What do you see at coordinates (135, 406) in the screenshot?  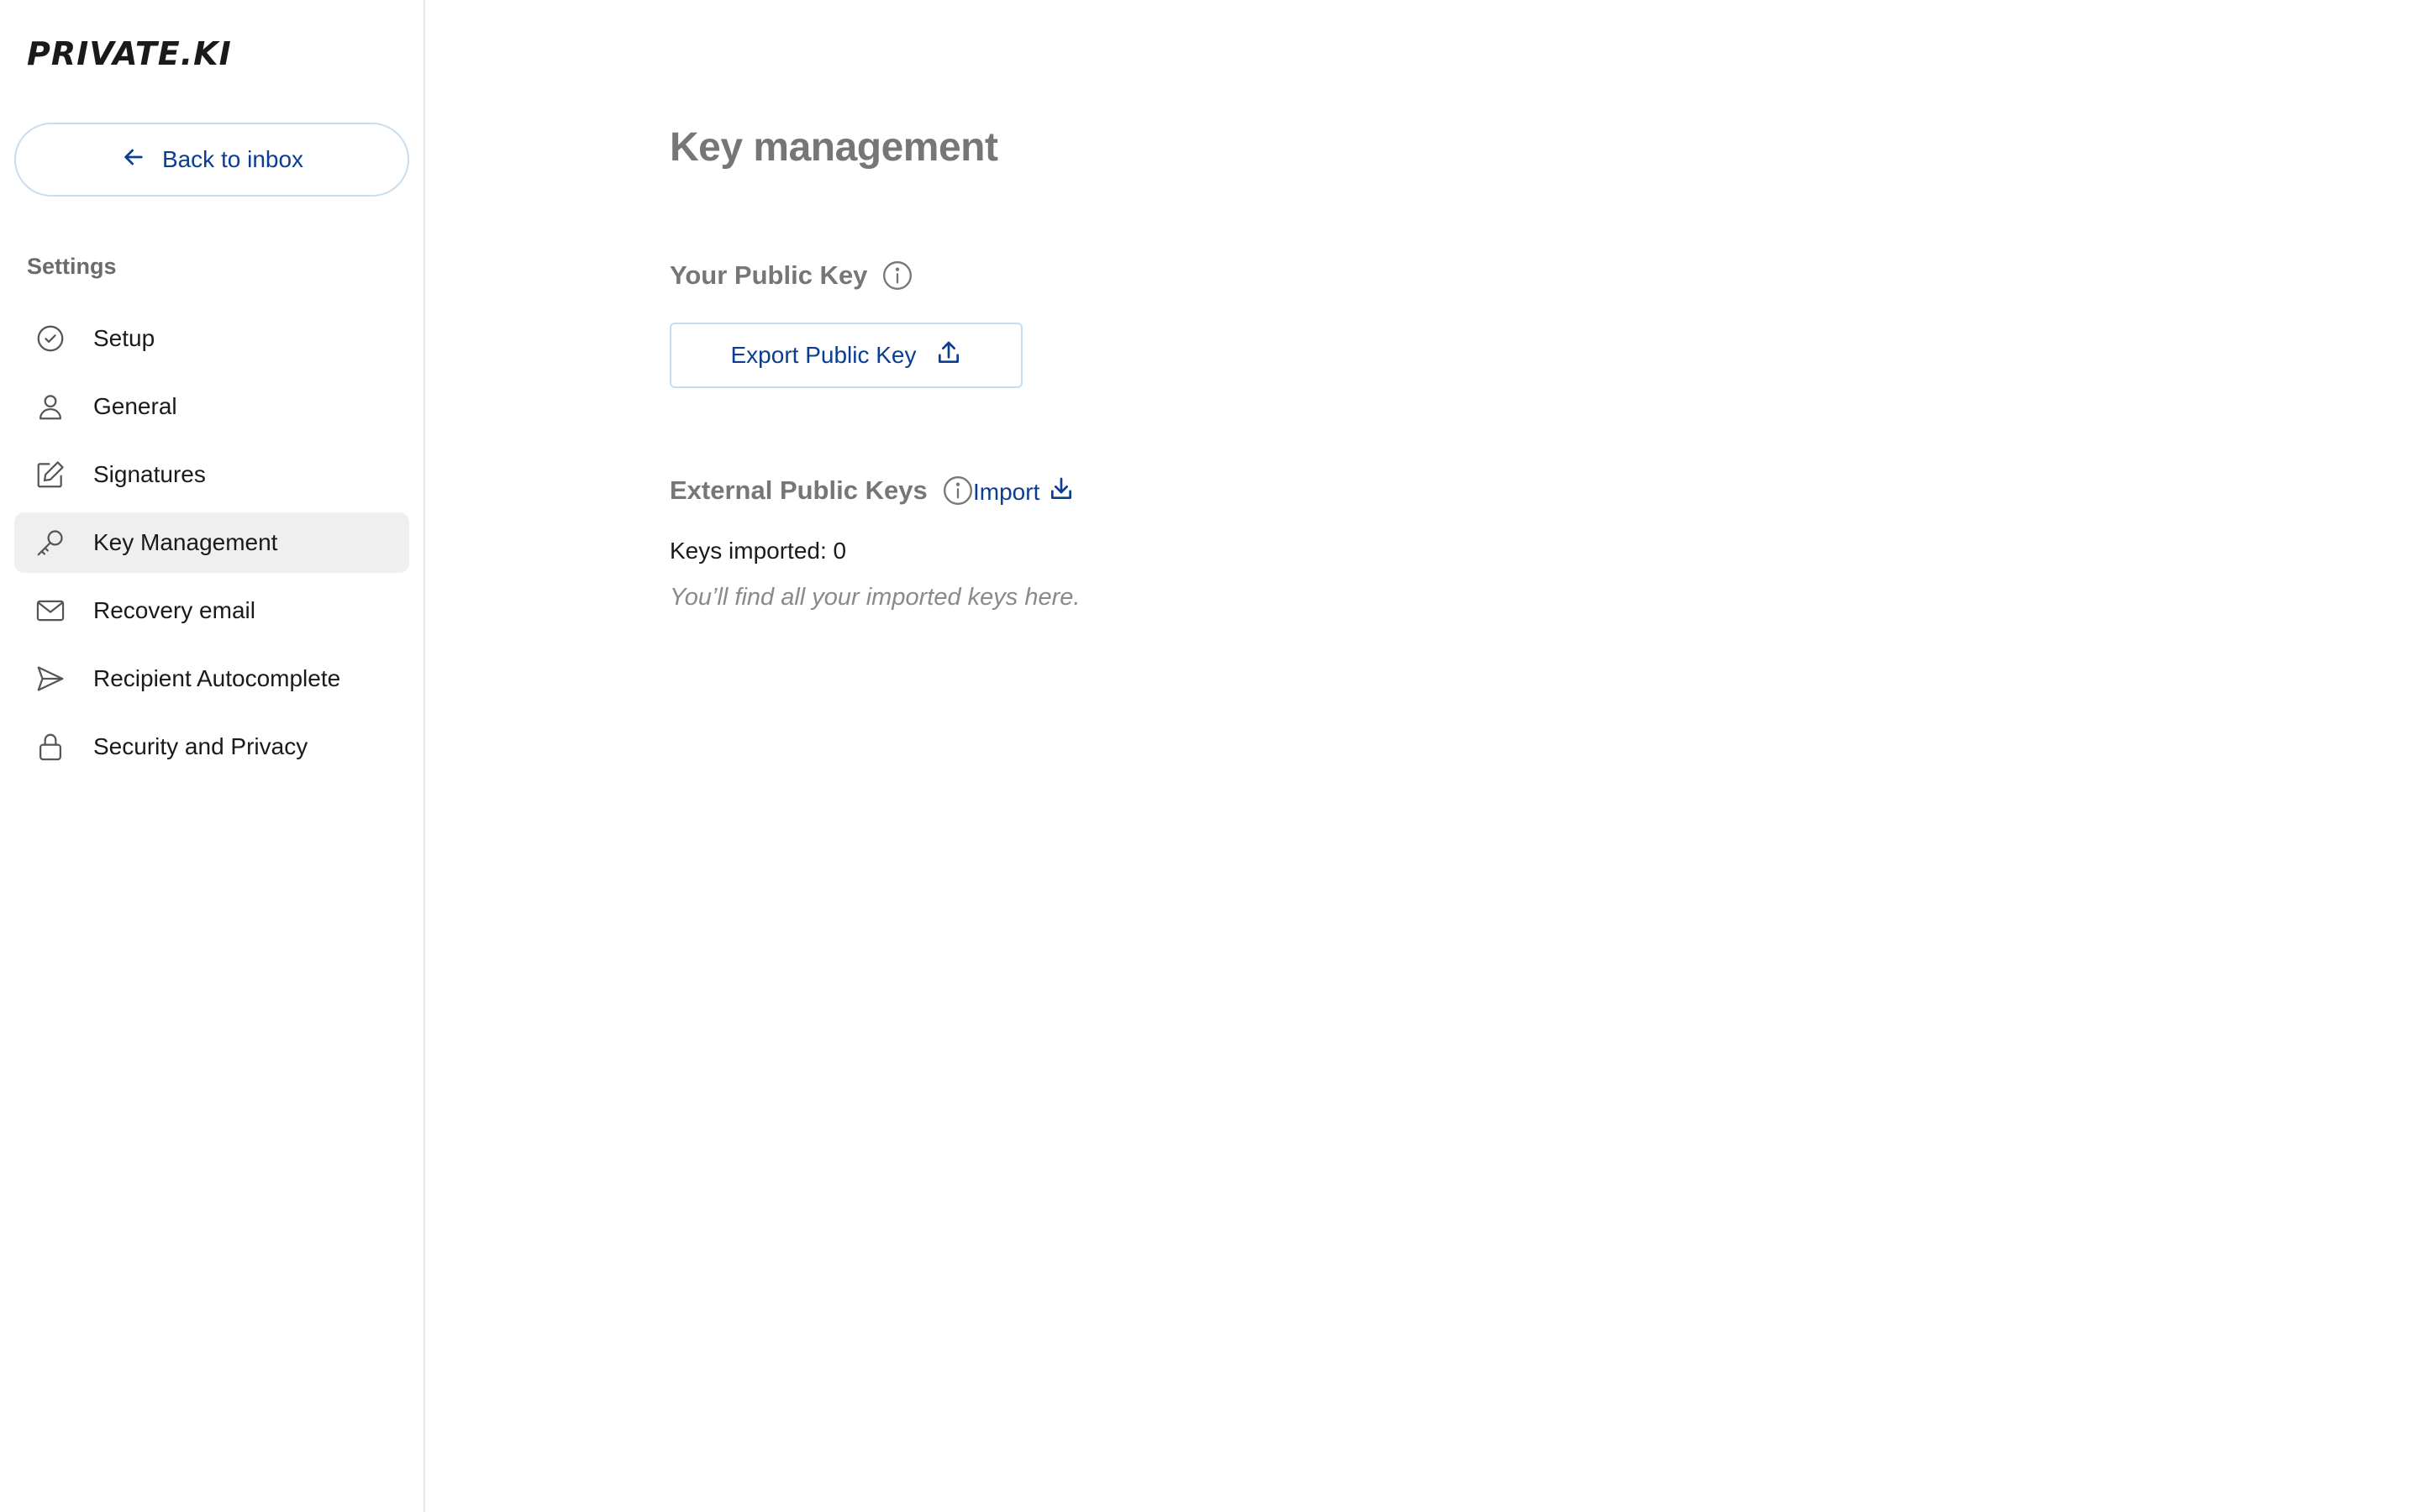 I see `sidebar-item-label: General` at bounding box center [135, 406].